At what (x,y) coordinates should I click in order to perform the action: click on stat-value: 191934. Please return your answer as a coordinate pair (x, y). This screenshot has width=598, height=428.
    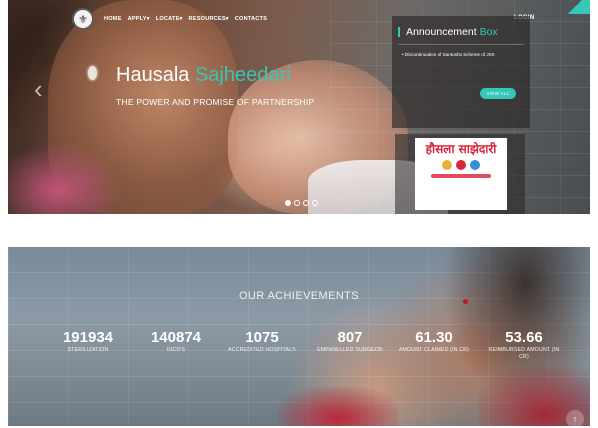
    Looking at the image, I should click on (88, 337).